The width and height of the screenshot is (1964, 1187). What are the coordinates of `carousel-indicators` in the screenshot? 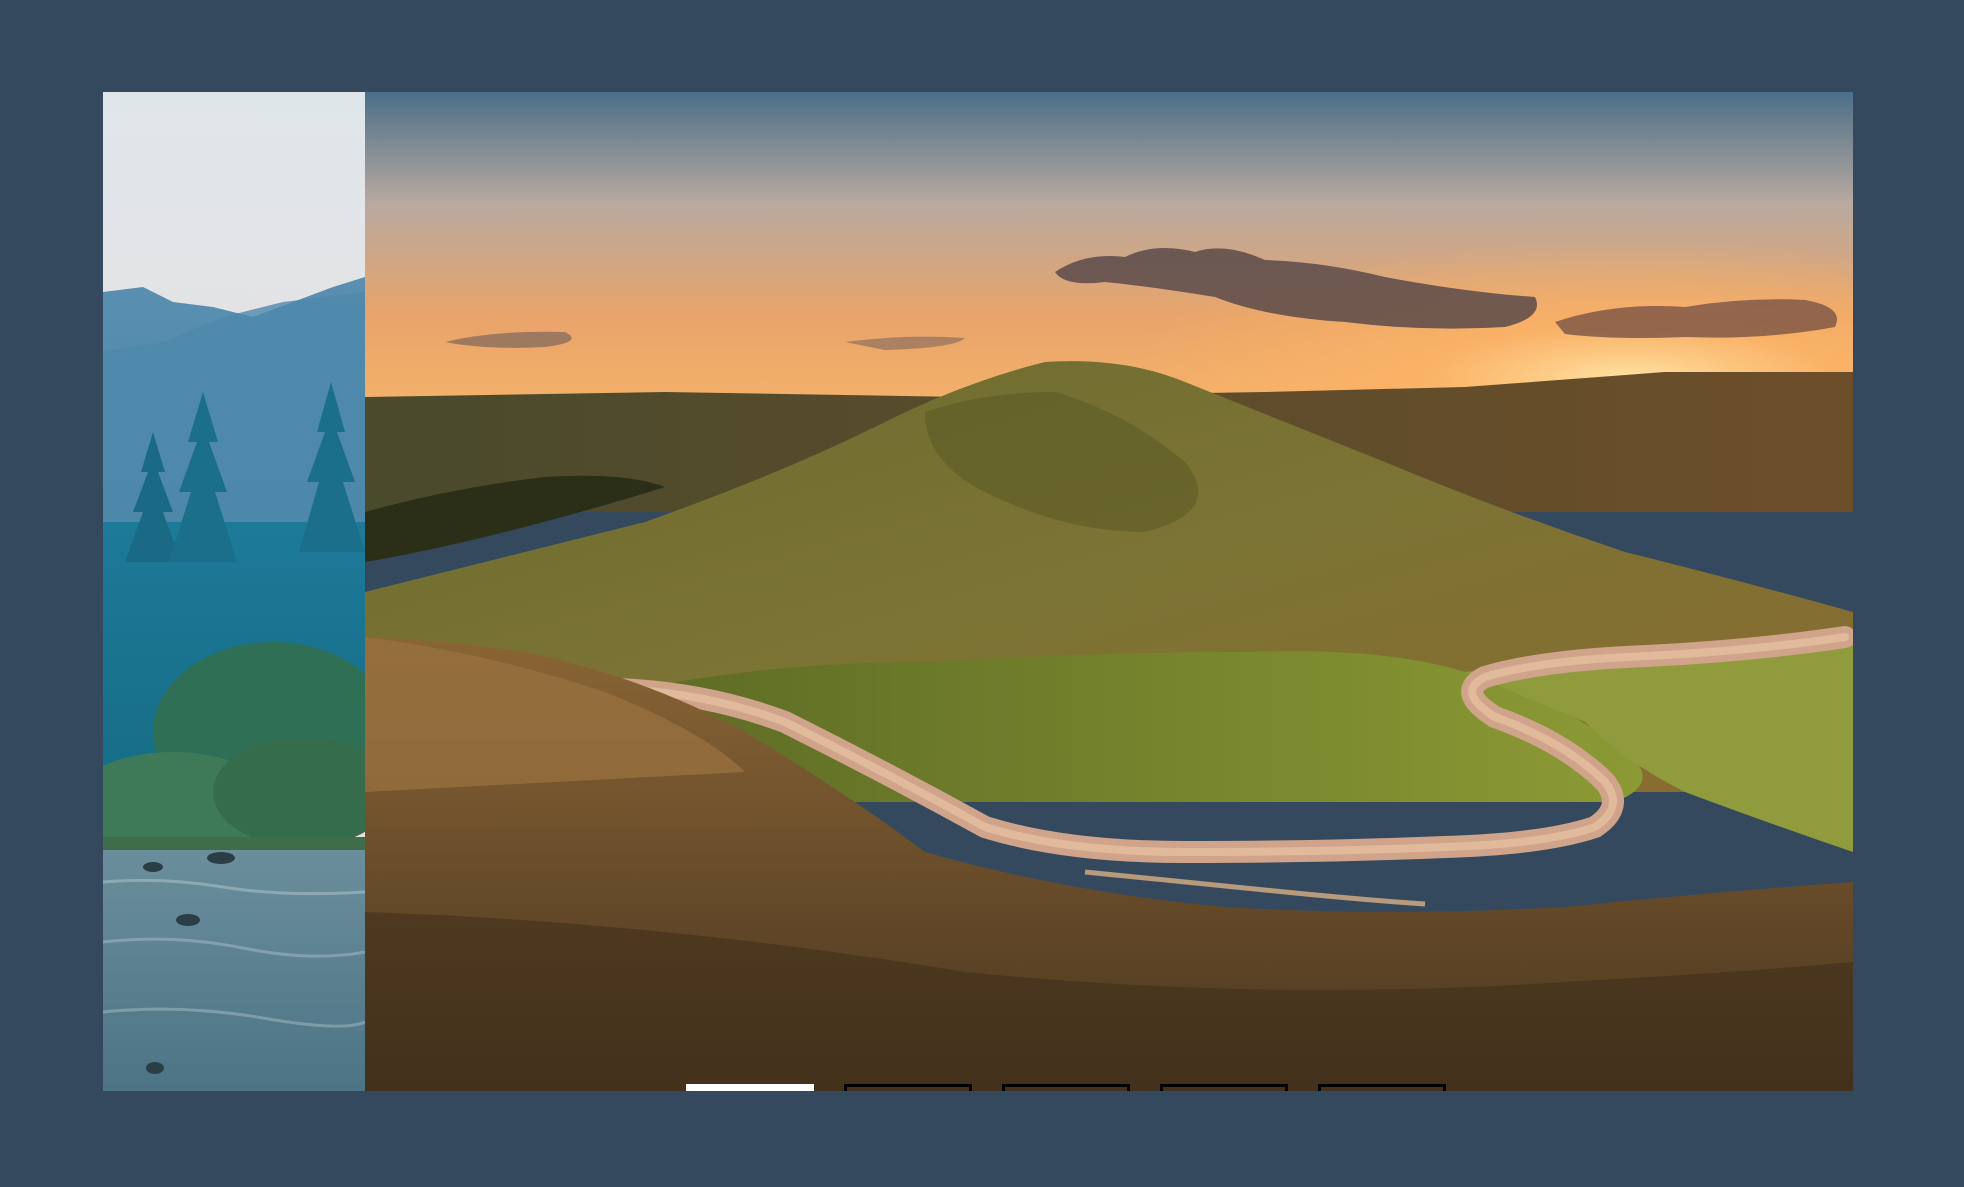 It's located at (1066, 1087).